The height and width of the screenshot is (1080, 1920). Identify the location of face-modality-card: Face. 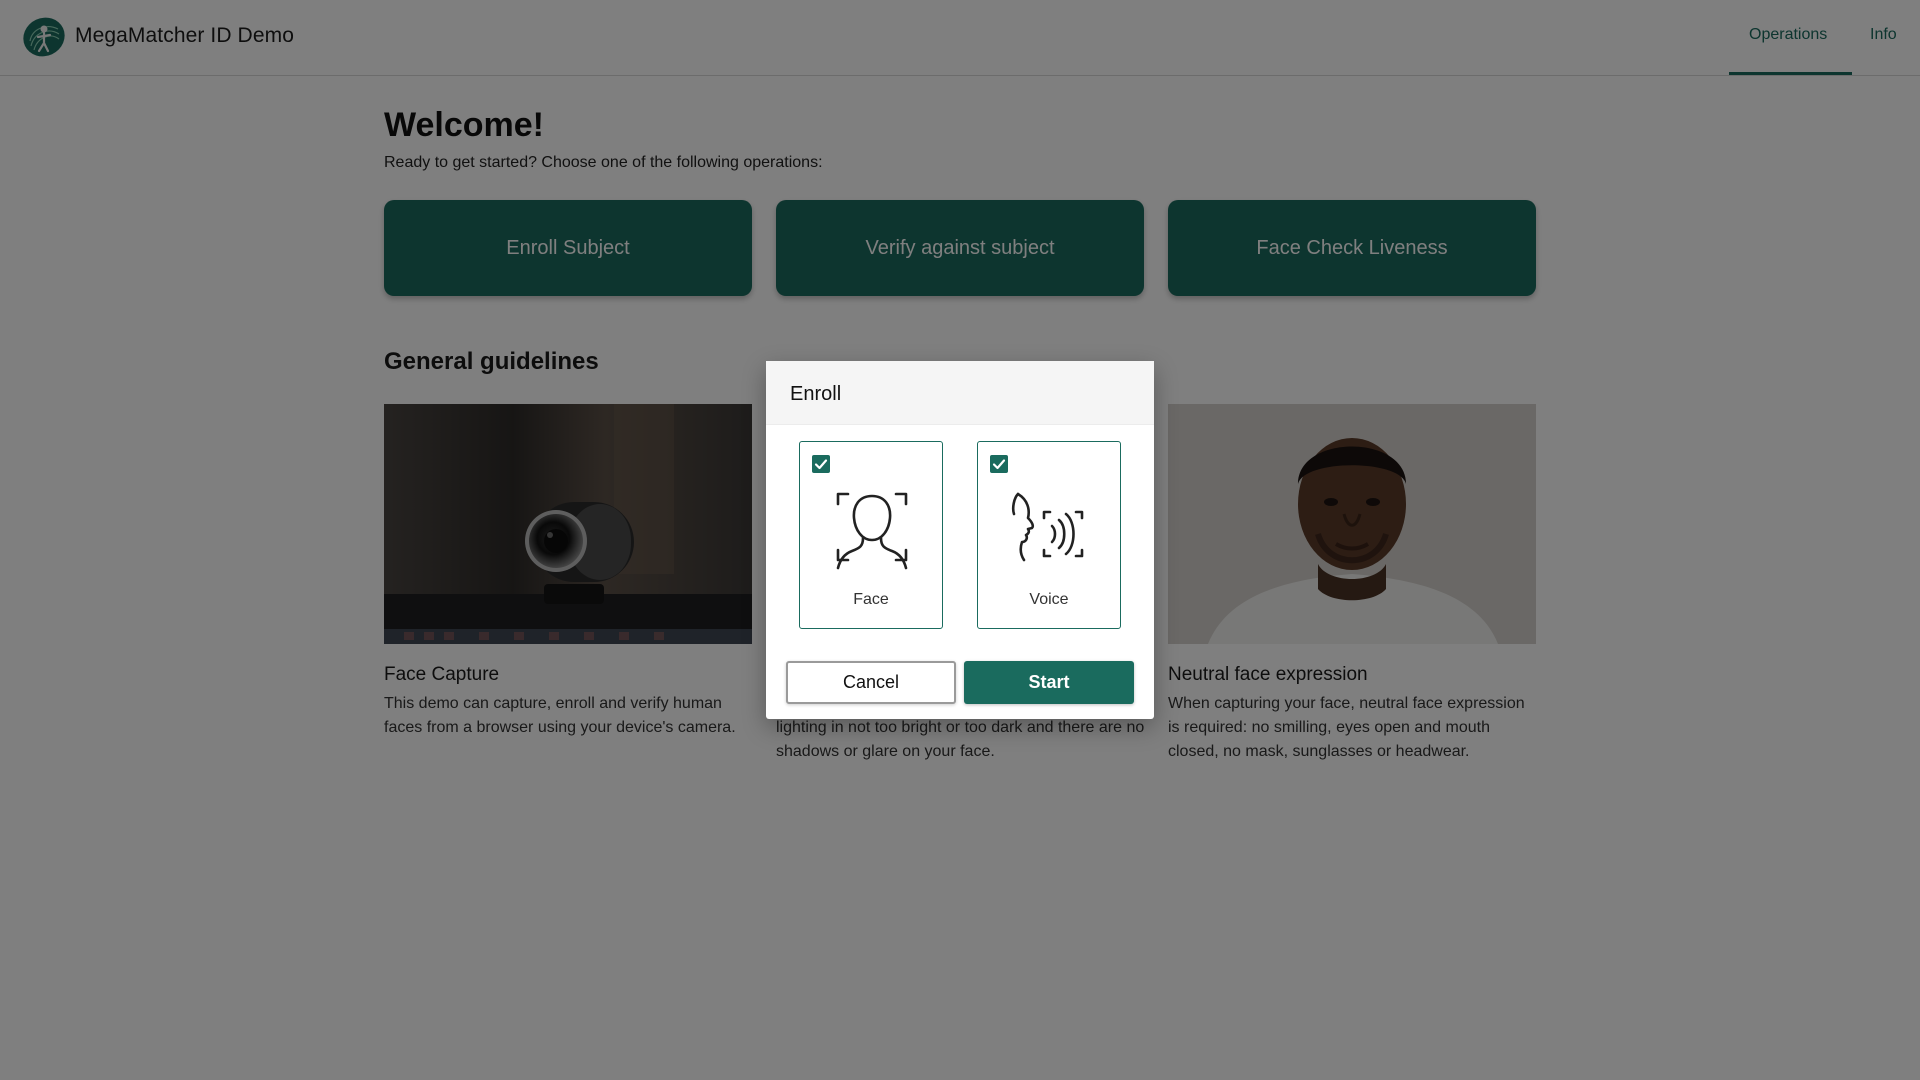
(871, 535).